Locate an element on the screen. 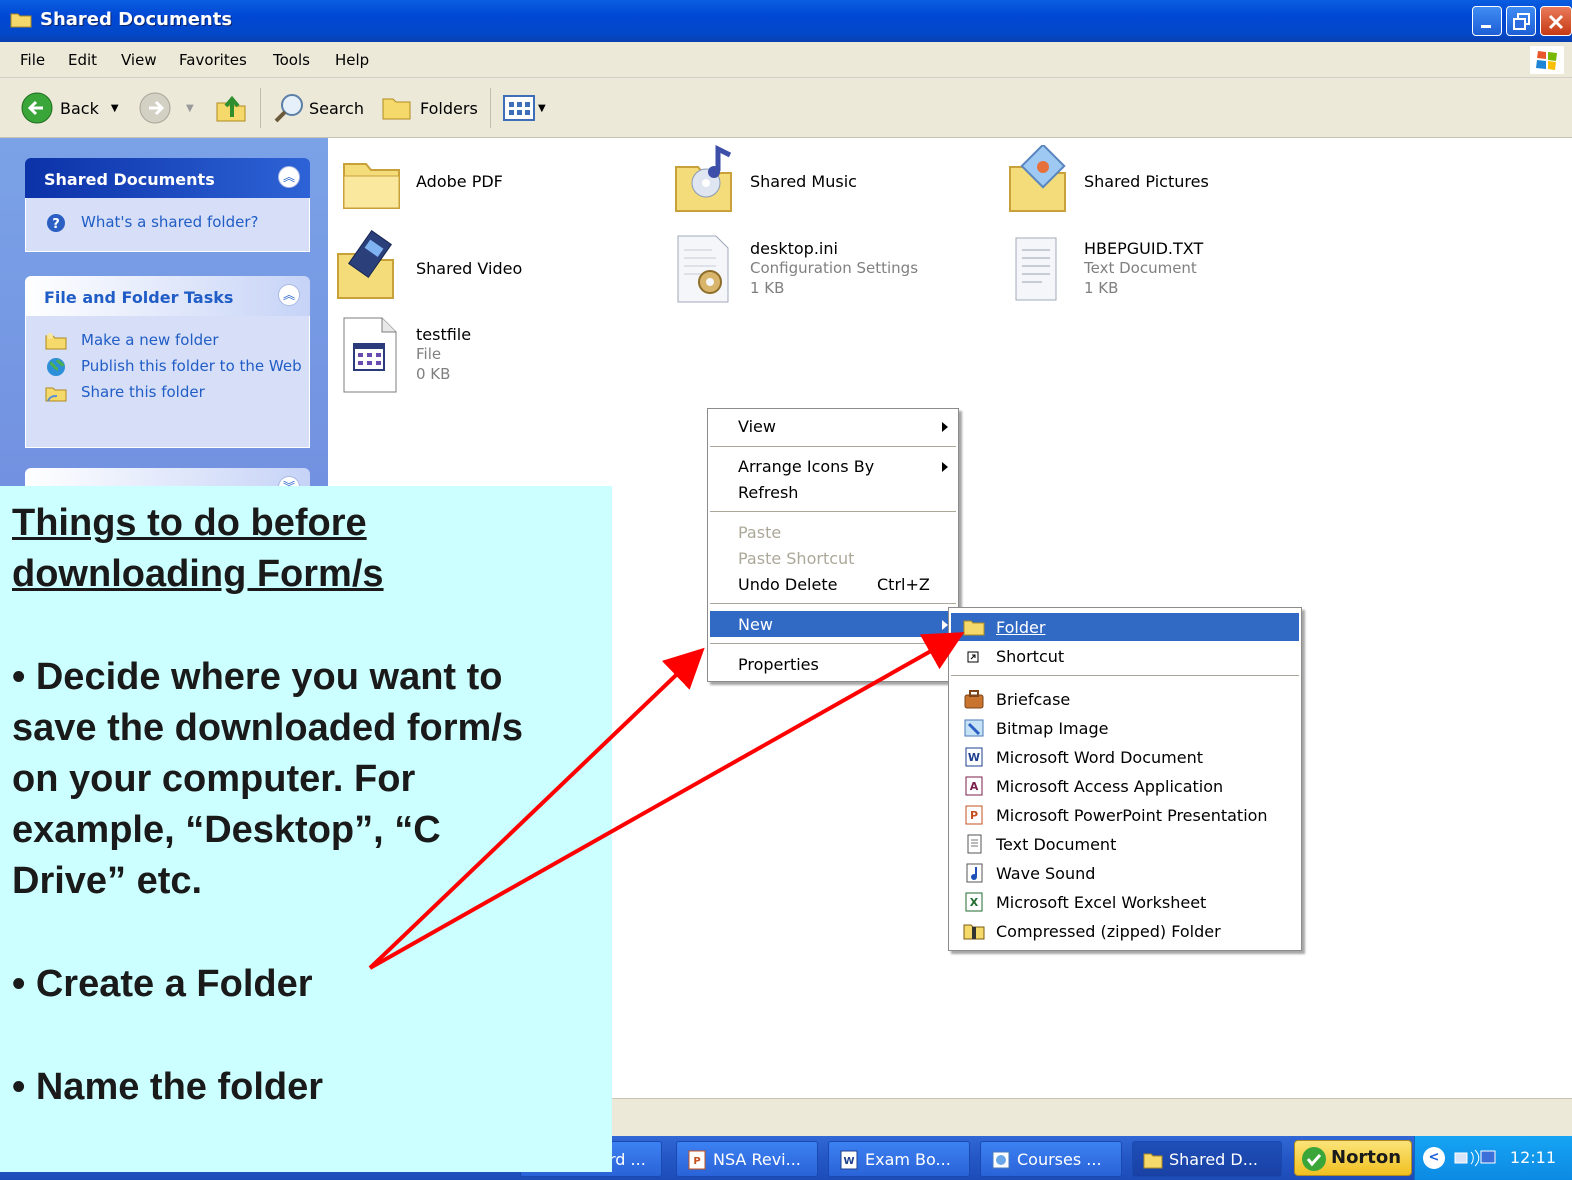 This screenshot has width=1572, height=1180. folders-button: Folders is located at coordinates (429, 108).